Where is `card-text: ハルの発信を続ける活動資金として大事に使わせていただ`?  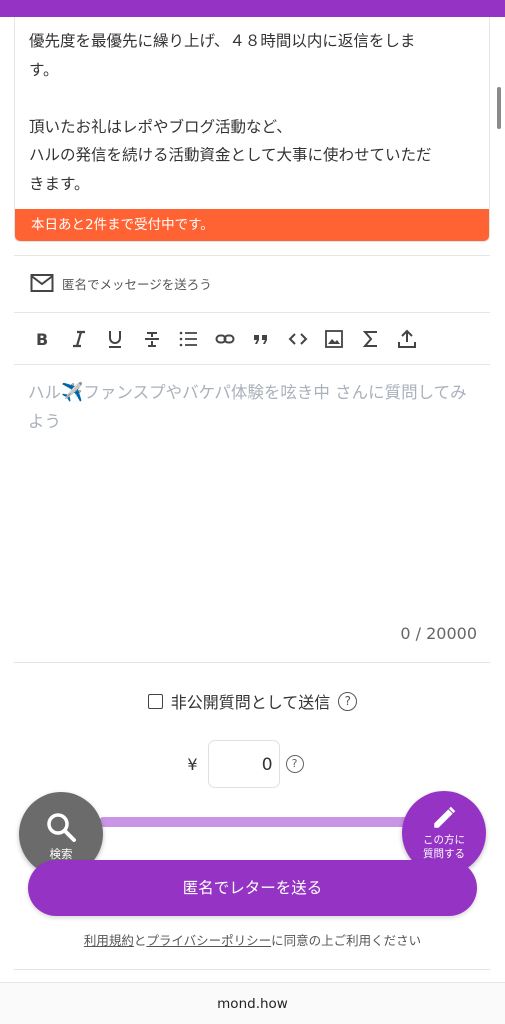 card-text: ハルの発信を続ける活動資金として大事に使わせていただ is located at coordinates (230, 155).